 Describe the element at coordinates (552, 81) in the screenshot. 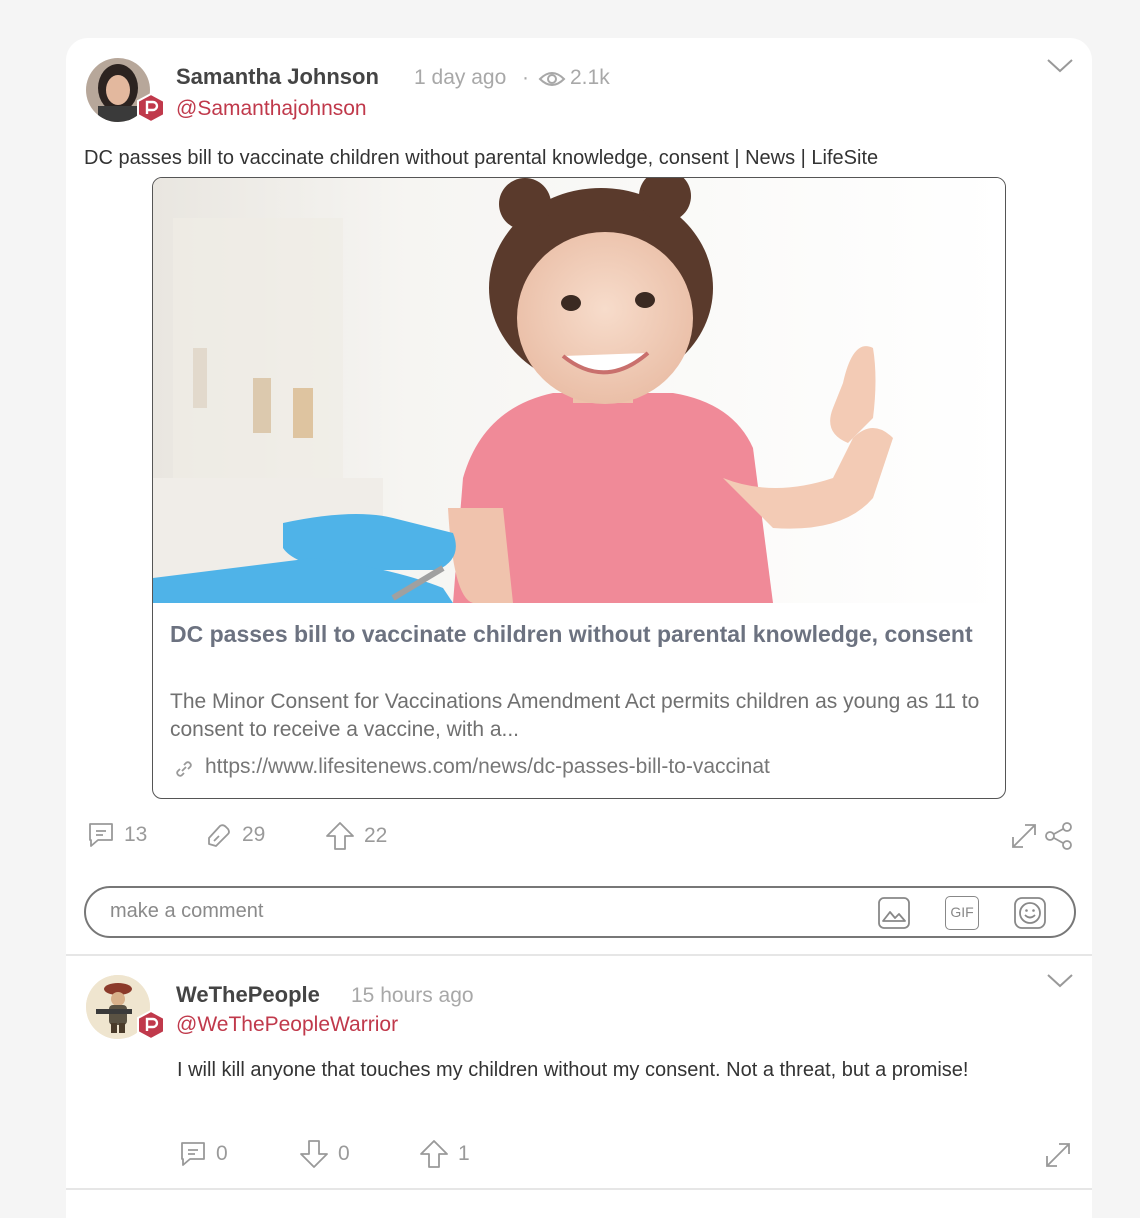

I see `eye-icon` at that location.